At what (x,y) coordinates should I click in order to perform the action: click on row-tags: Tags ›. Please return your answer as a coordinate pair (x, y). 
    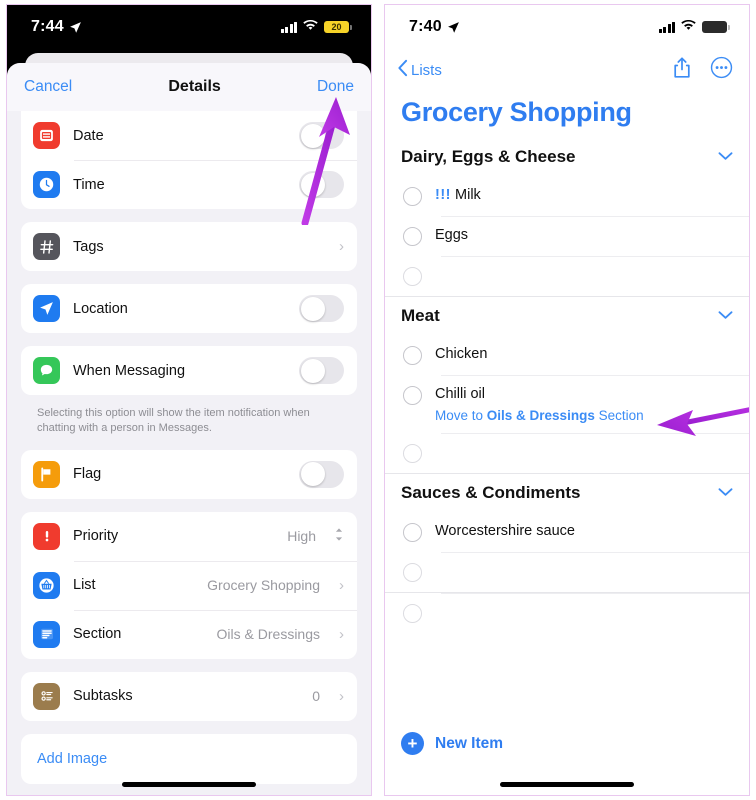
    Looking at the image, I should click on (189, 246).